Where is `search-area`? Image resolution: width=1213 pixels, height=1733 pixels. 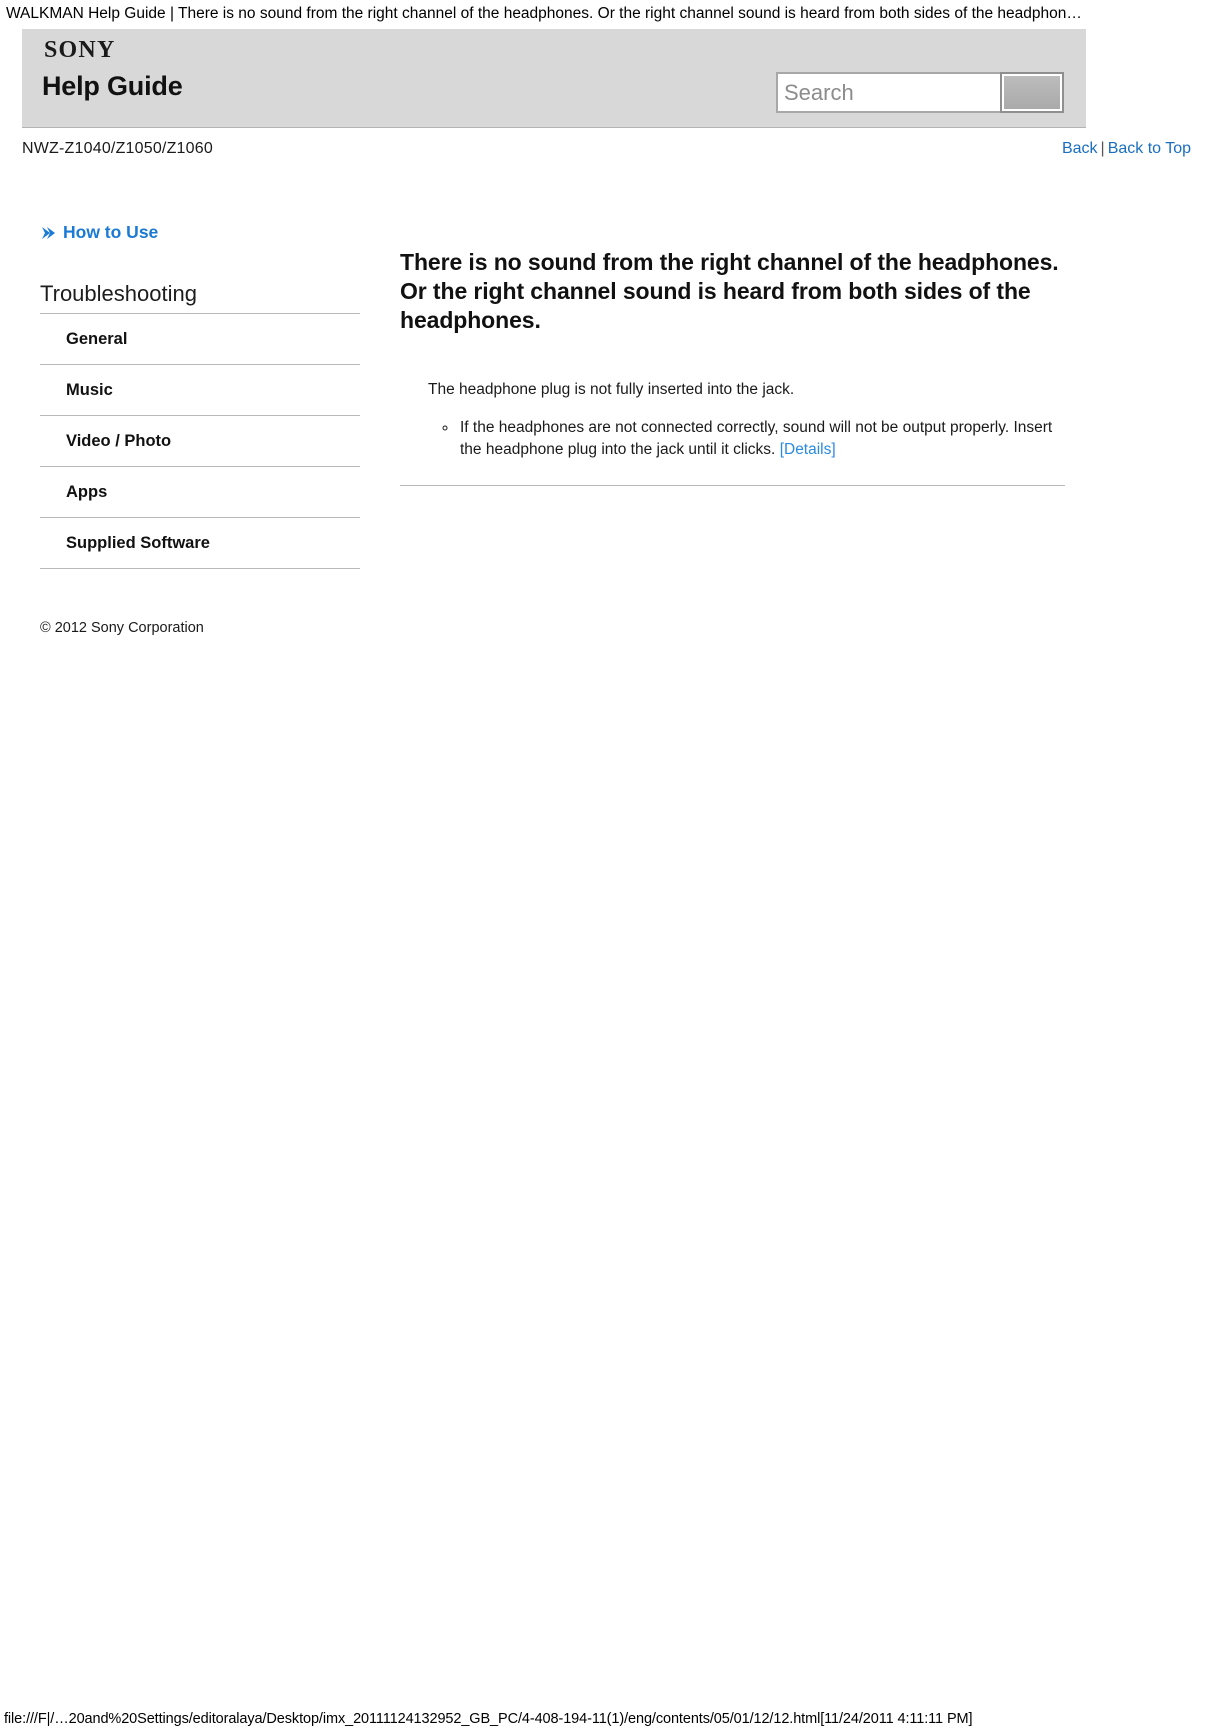 search-area is located at coordinates (920, 92).